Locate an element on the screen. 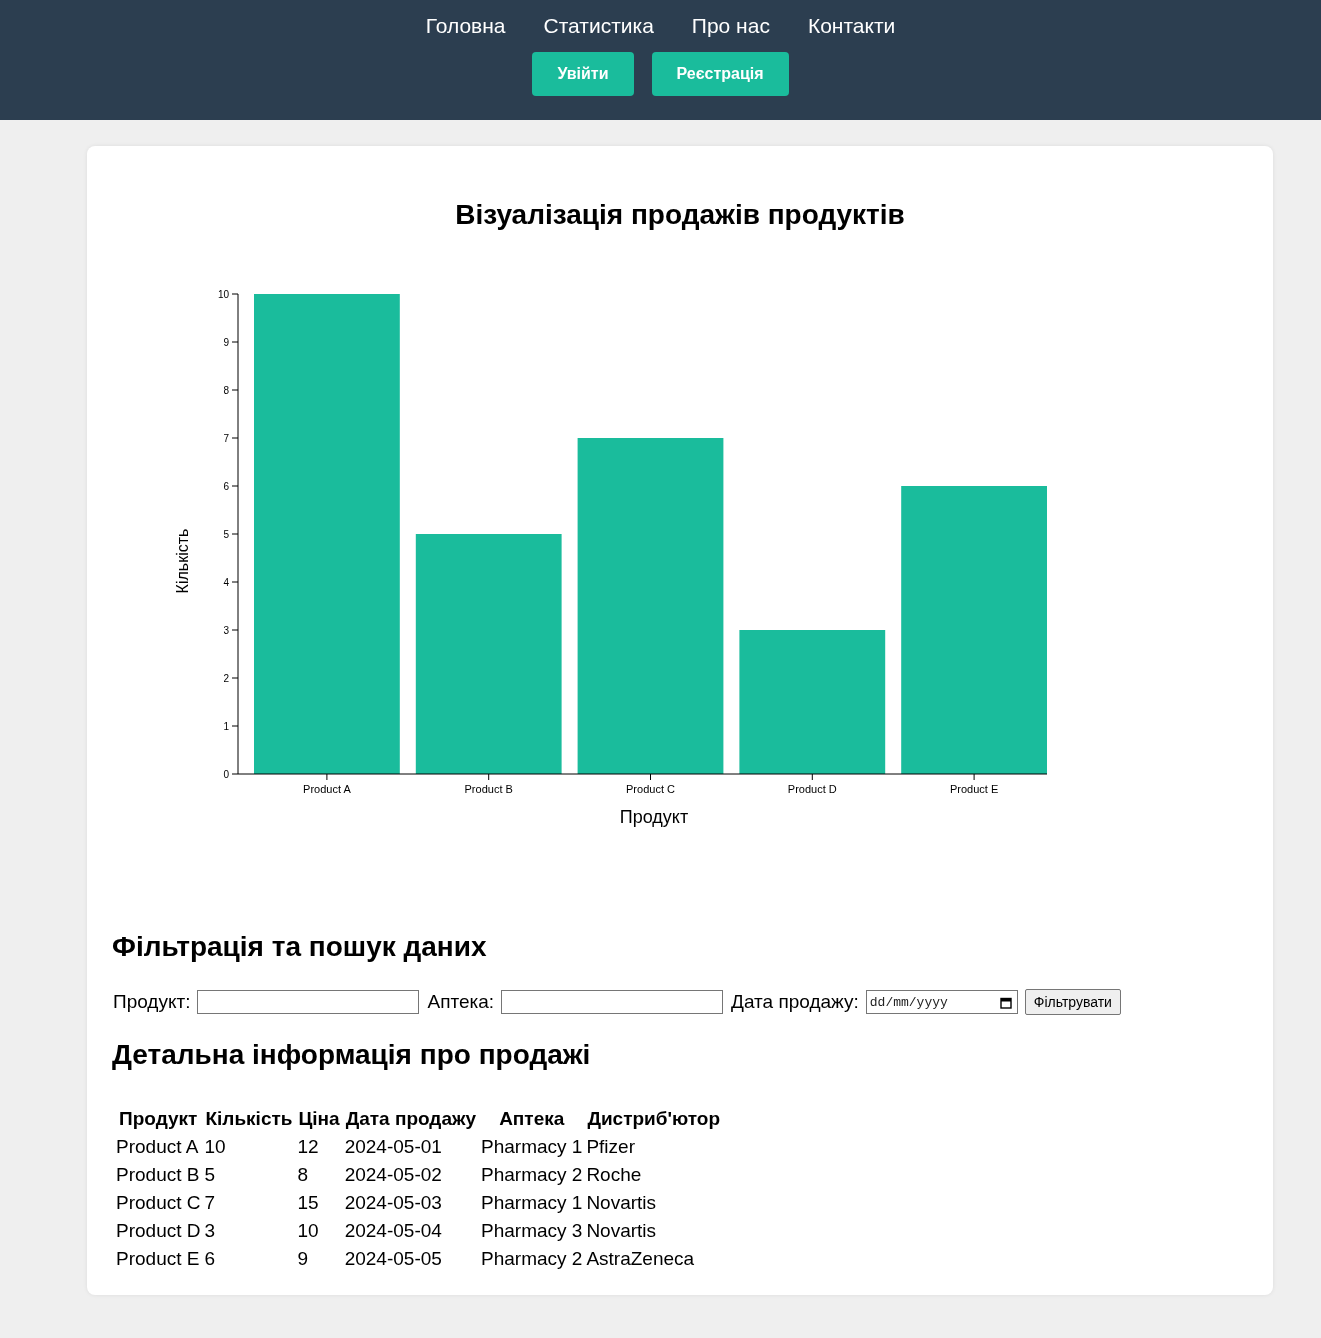 Image resolution: width=1321 pixels, height=1338 pixels. x-tick-label: Product B is located at coordinates (488, 789).